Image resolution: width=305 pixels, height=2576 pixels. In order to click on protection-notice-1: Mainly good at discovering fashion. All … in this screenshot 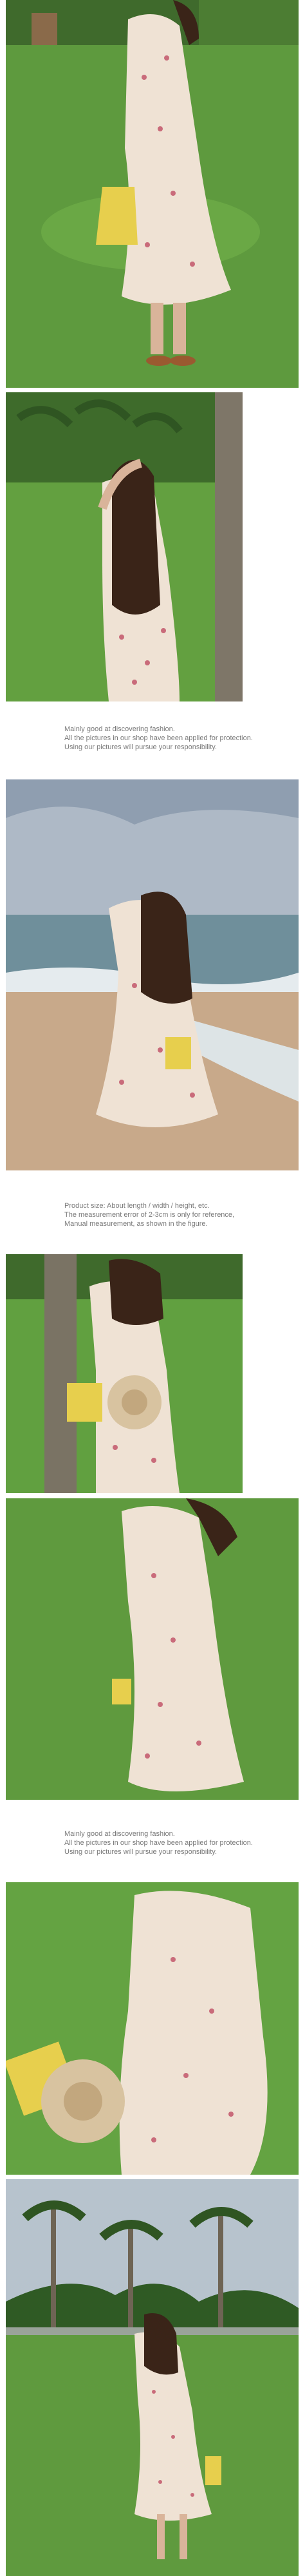, I will do `click(158, 738)`.